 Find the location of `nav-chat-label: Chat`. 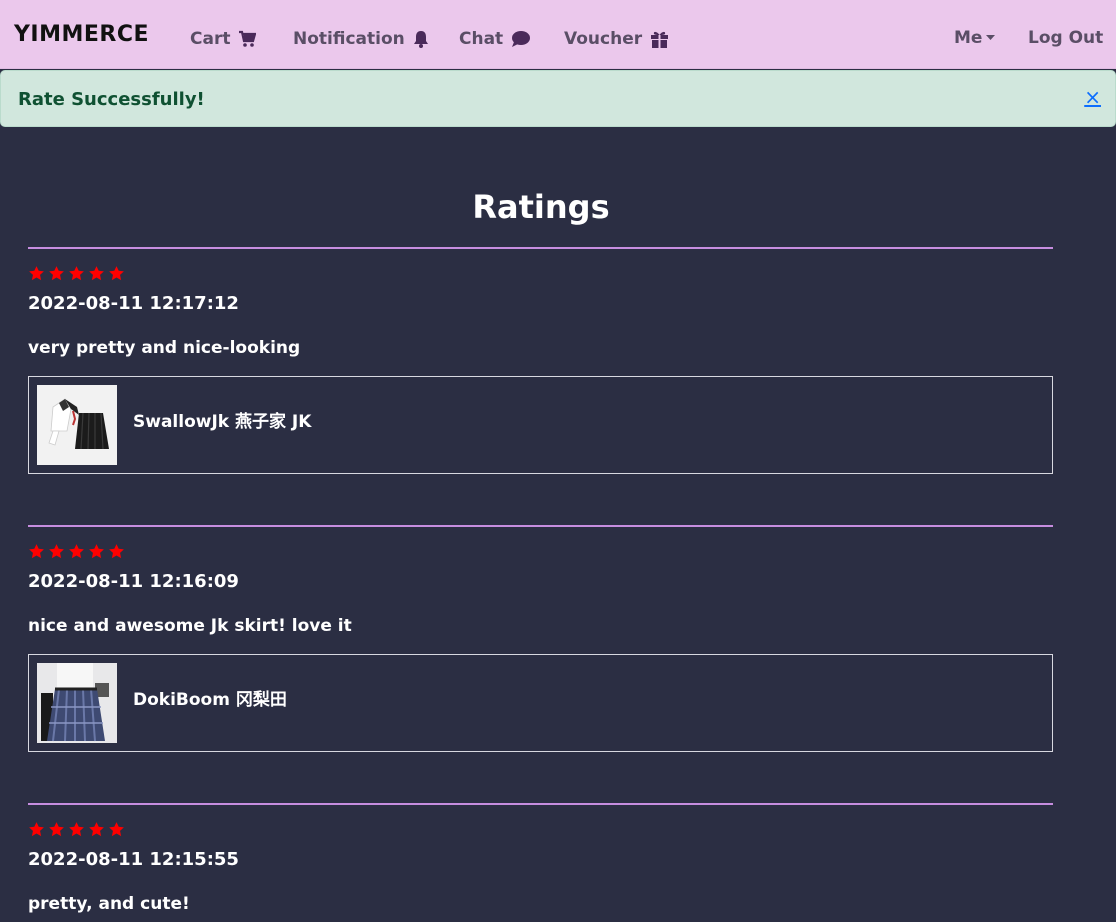

nav-chat-label: Chat is located at coordinates (481, 39).